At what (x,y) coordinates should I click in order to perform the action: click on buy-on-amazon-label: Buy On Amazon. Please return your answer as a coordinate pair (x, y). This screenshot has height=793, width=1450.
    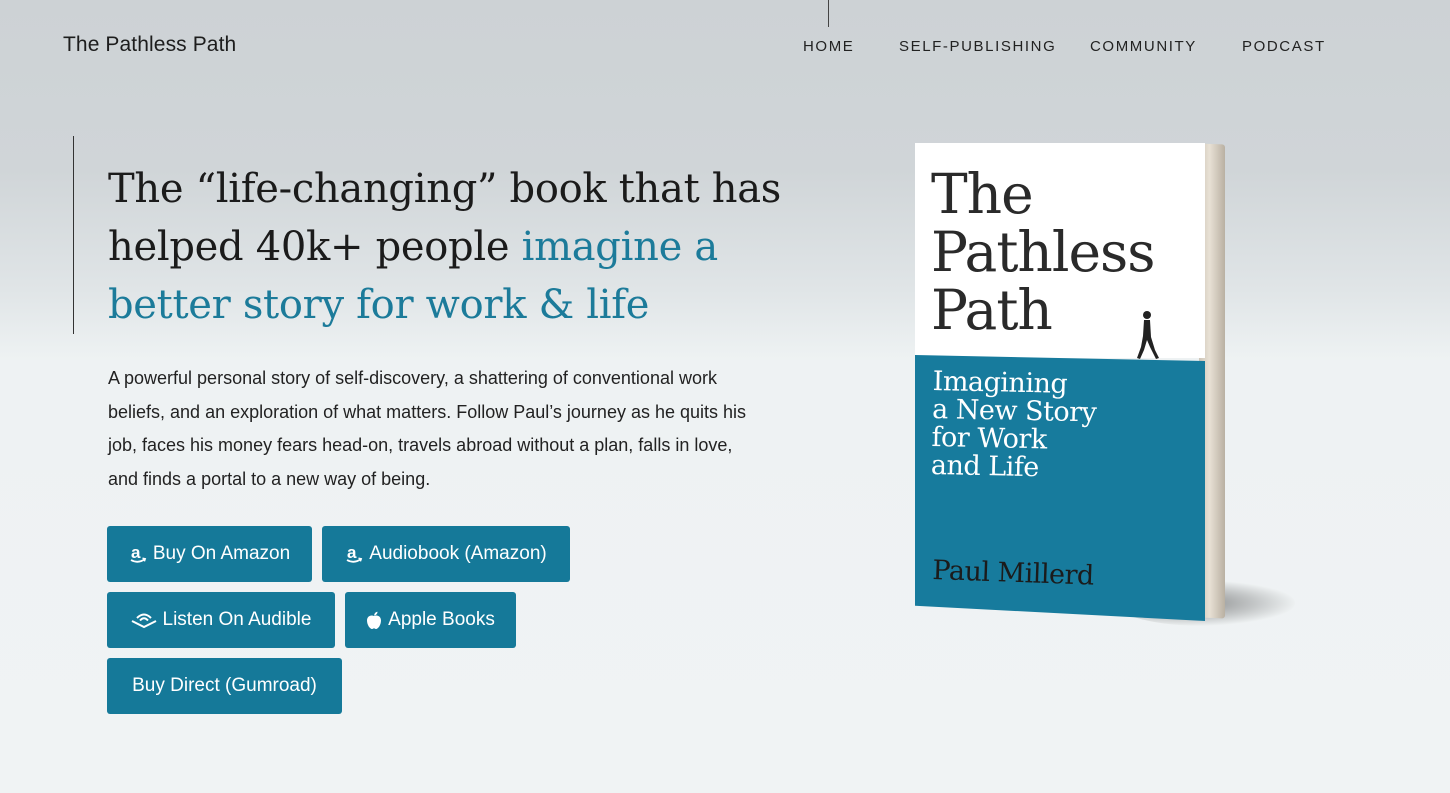
    Looking at the image, I should click on (221, 553).